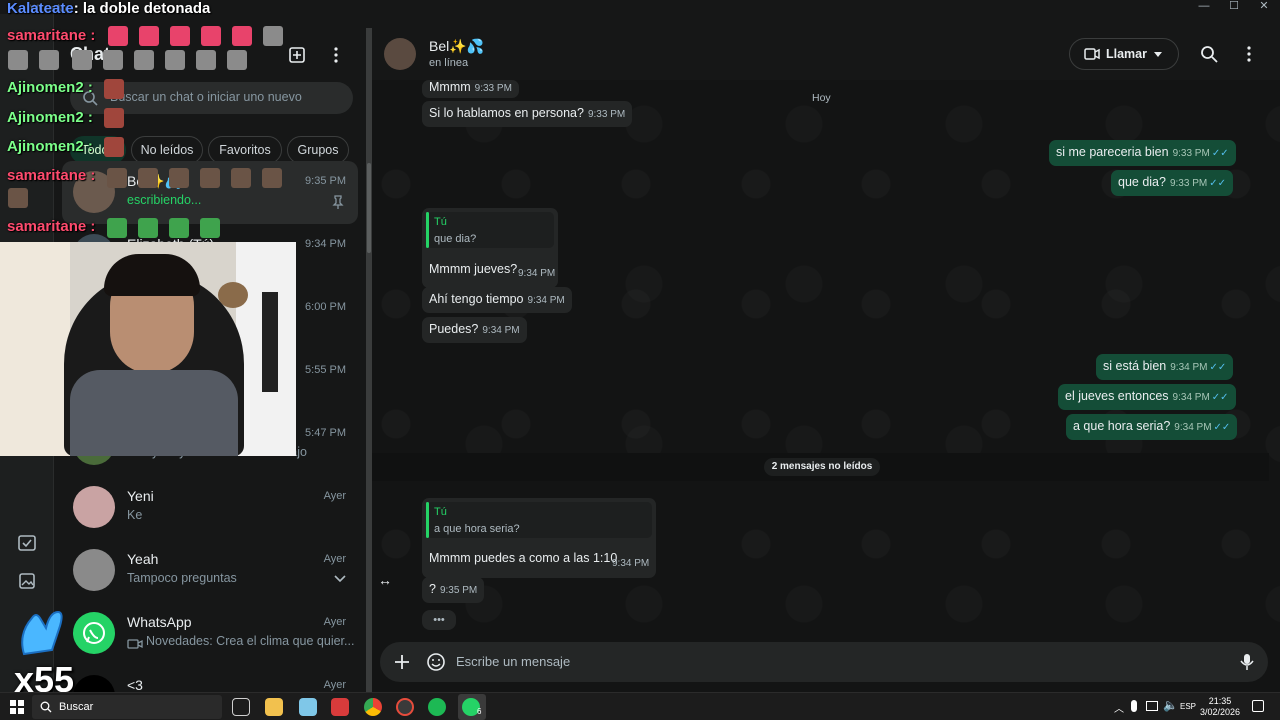 The image size is (1280, 720). Describe the element at coordinates (297, 55) in the screenshot. I see `new-chat-icon` at that location.